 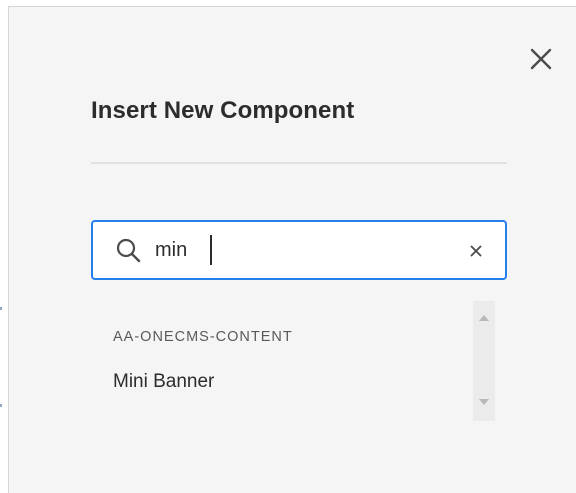 I want to click on result-item-mini-banner: Mini Banner, so click(x=163, y=382).